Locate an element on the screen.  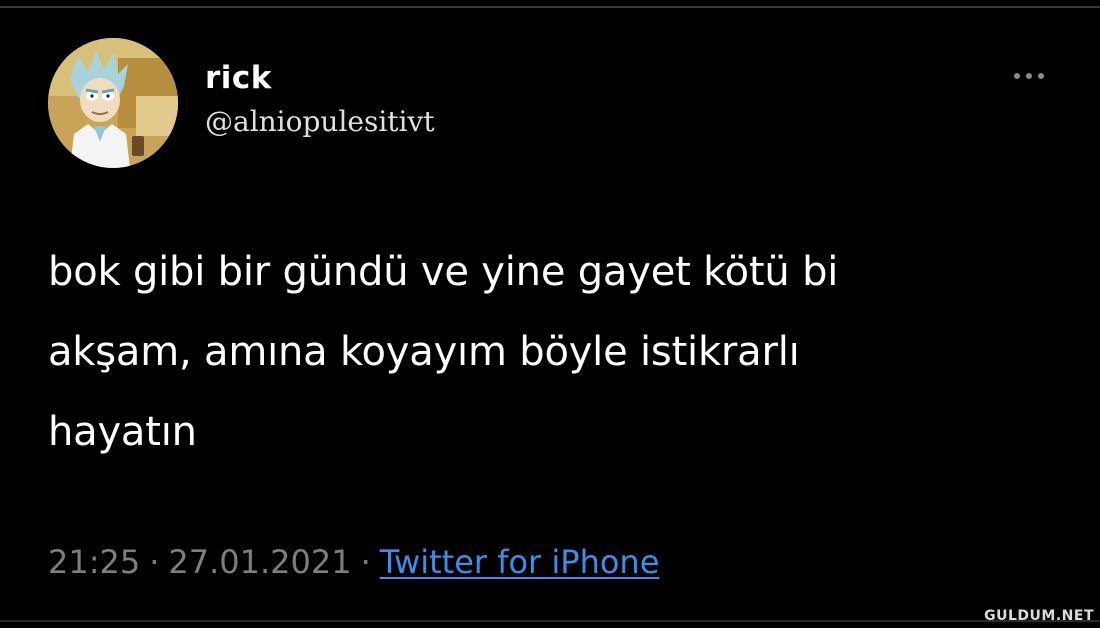
profile-avatar-icon is located at coordinates (113, 103).